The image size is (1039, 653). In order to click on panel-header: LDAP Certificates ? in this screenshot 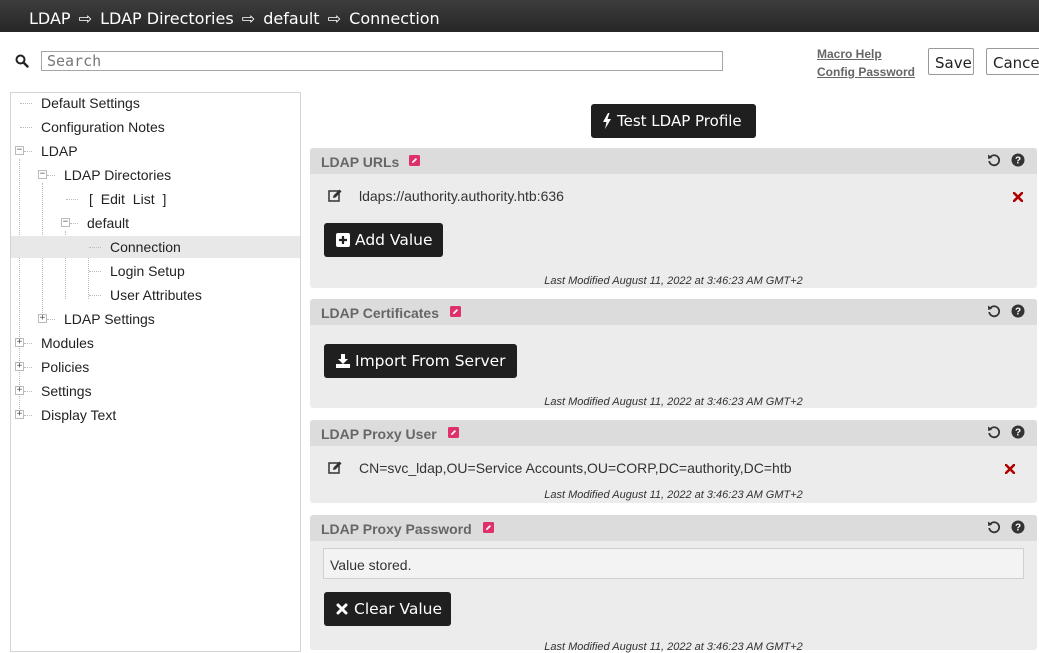, I will do `click(673, 312)`.